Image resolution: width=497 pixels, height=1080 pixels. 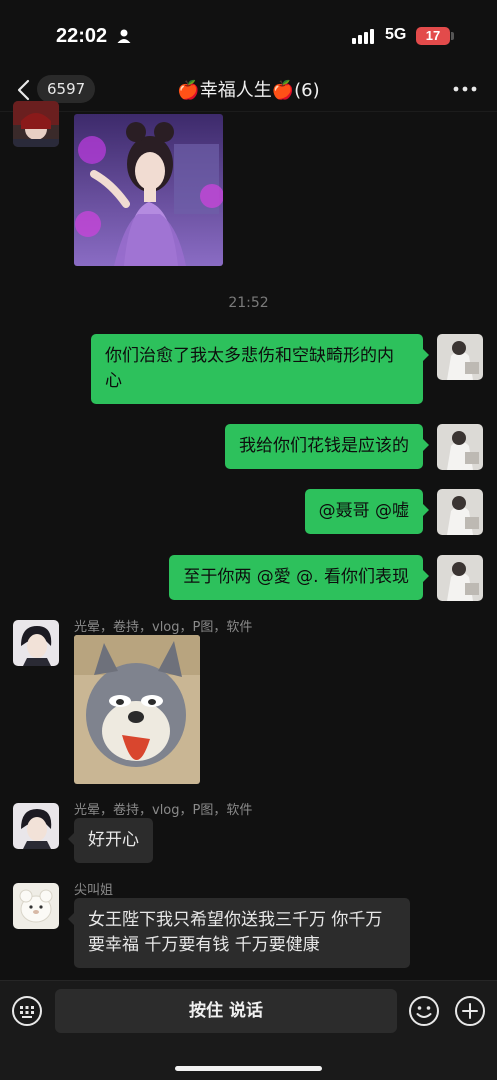 I want to click on message-text: 你们治愈了我太多悲伤和空缺畸形的内心, so click(x=249, y=368).